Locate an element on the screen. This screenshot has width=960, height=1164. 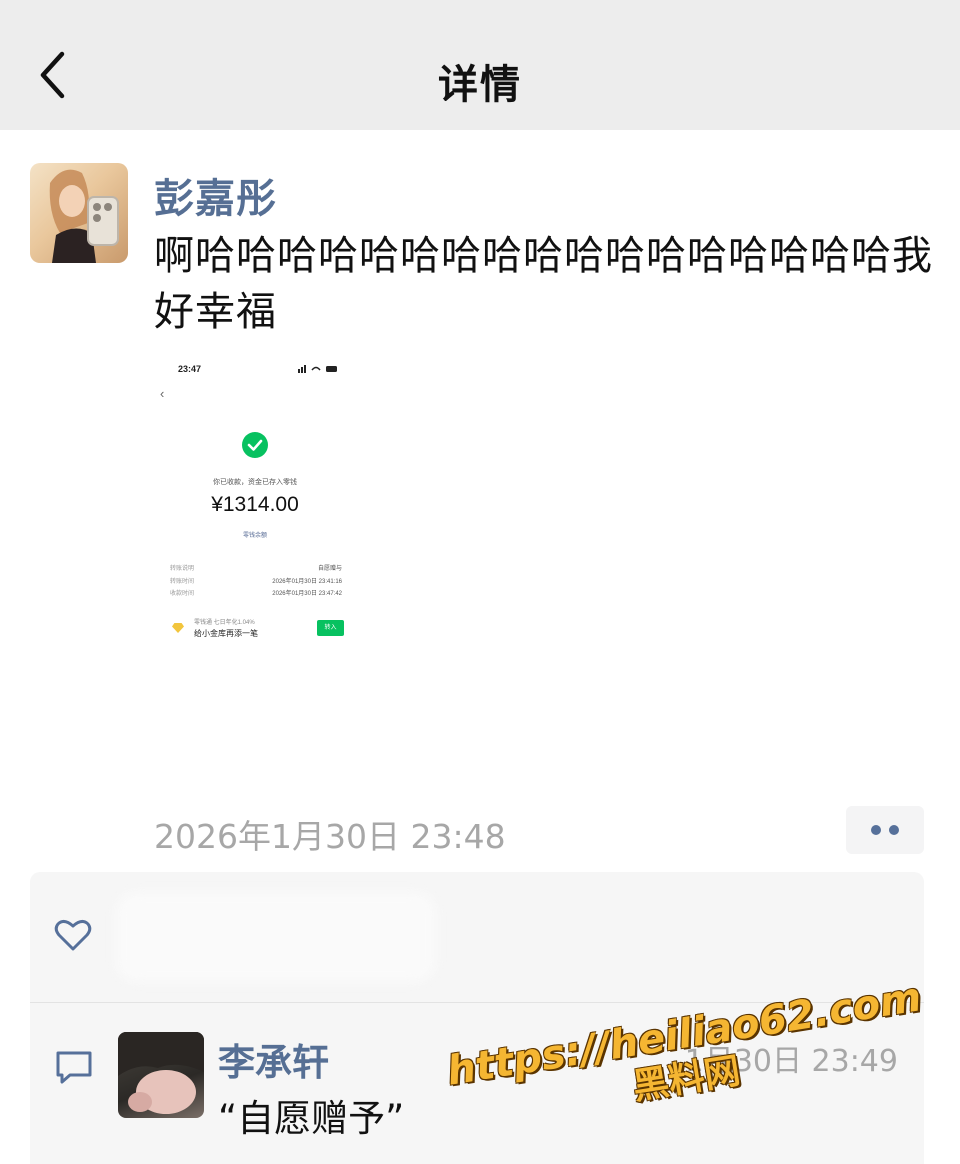
commenter-name: 李承轩 is located at coordinates (273, 1059).